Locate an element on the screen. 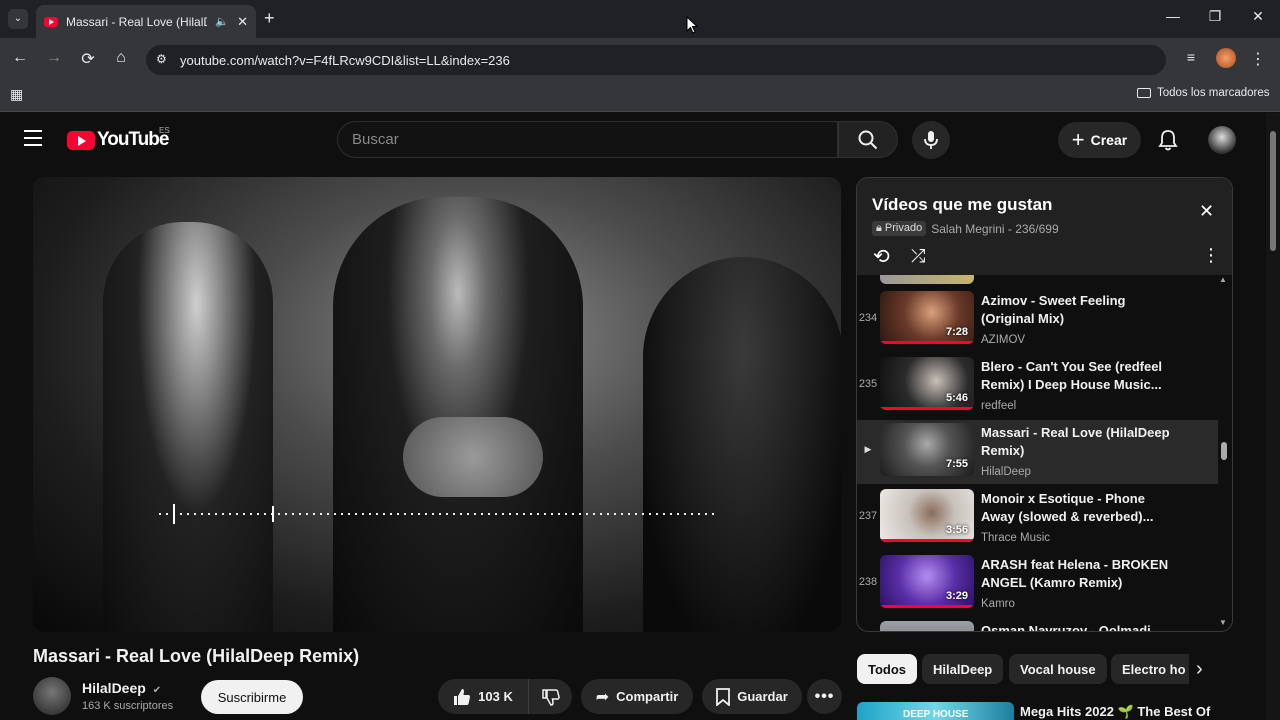 The image size is (1280, 720). account-avatar is located at coordinates (1222, 140).